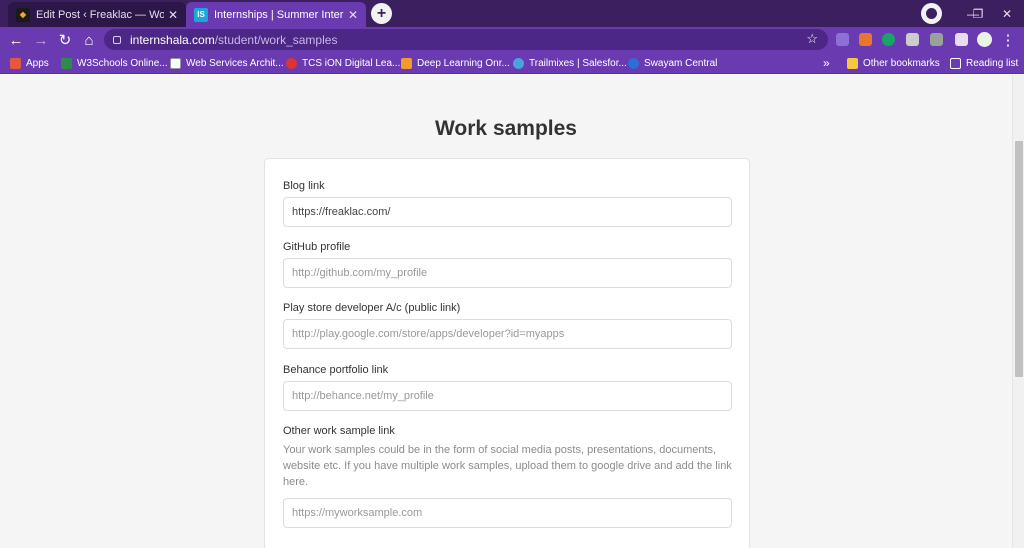  I want to click on behance-input, so click(507, 396).